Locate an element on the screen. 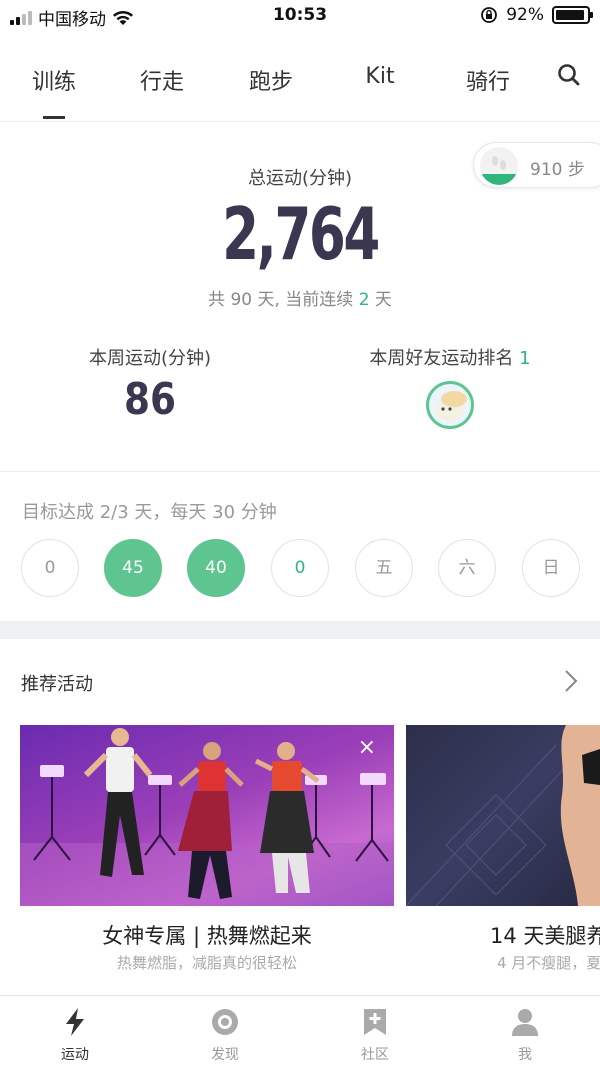 This screenshot has width=600, height=1067. close-icon: × is located at coordinates (367, 748).